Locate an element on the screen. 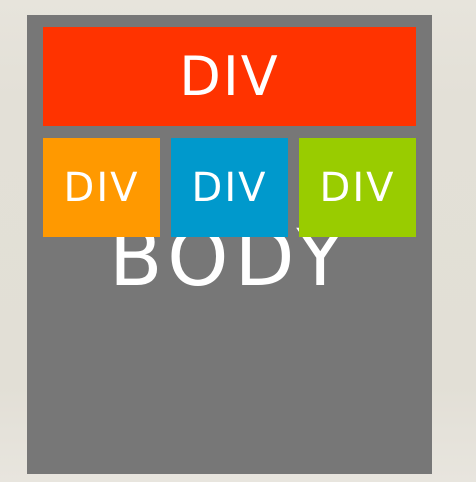 The image size is (476, 482). div-box-middle: DIV is located at coordinates (229, 187).